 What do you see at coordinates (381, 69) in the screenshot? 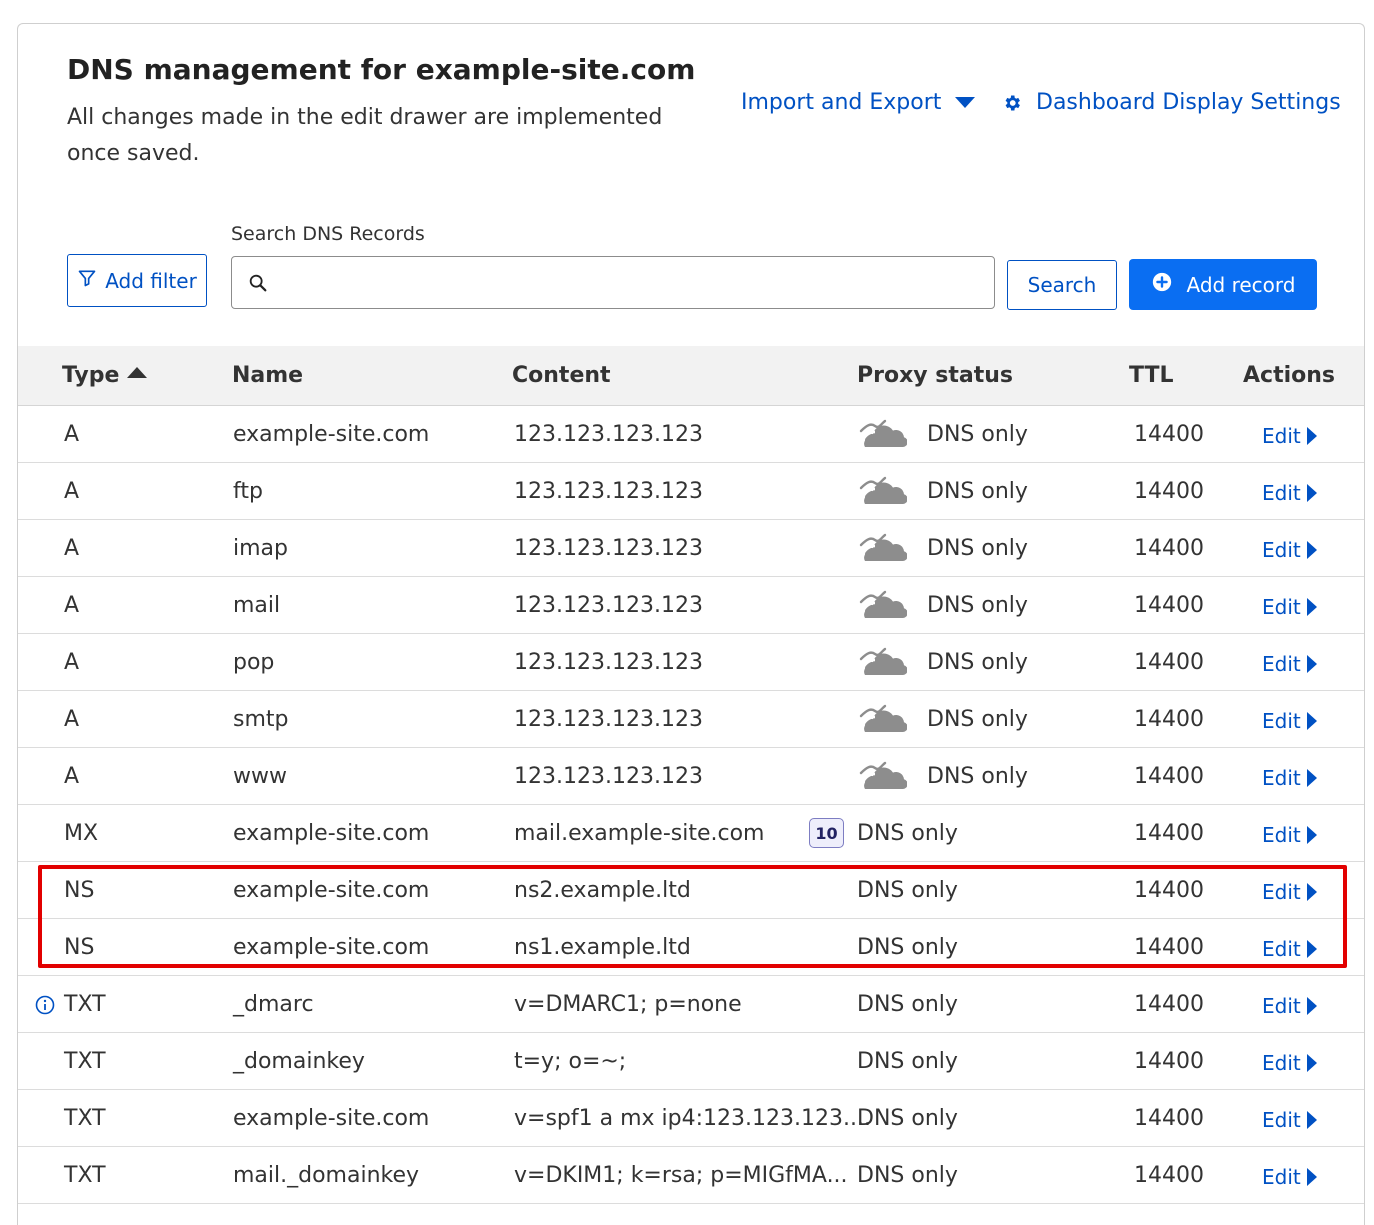
I see `page-title: DNS management for example-site.com` at bounding box center [381, 69].